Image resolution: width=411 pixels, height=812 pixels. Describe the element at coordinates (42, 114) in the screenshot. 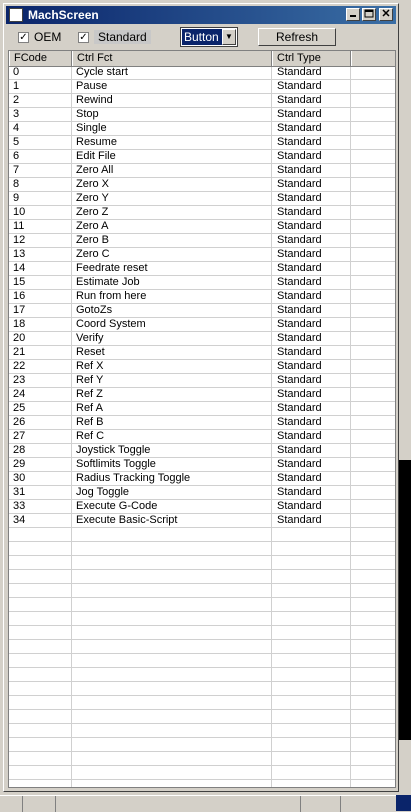

I see `fcode-cell: 3` at that location.